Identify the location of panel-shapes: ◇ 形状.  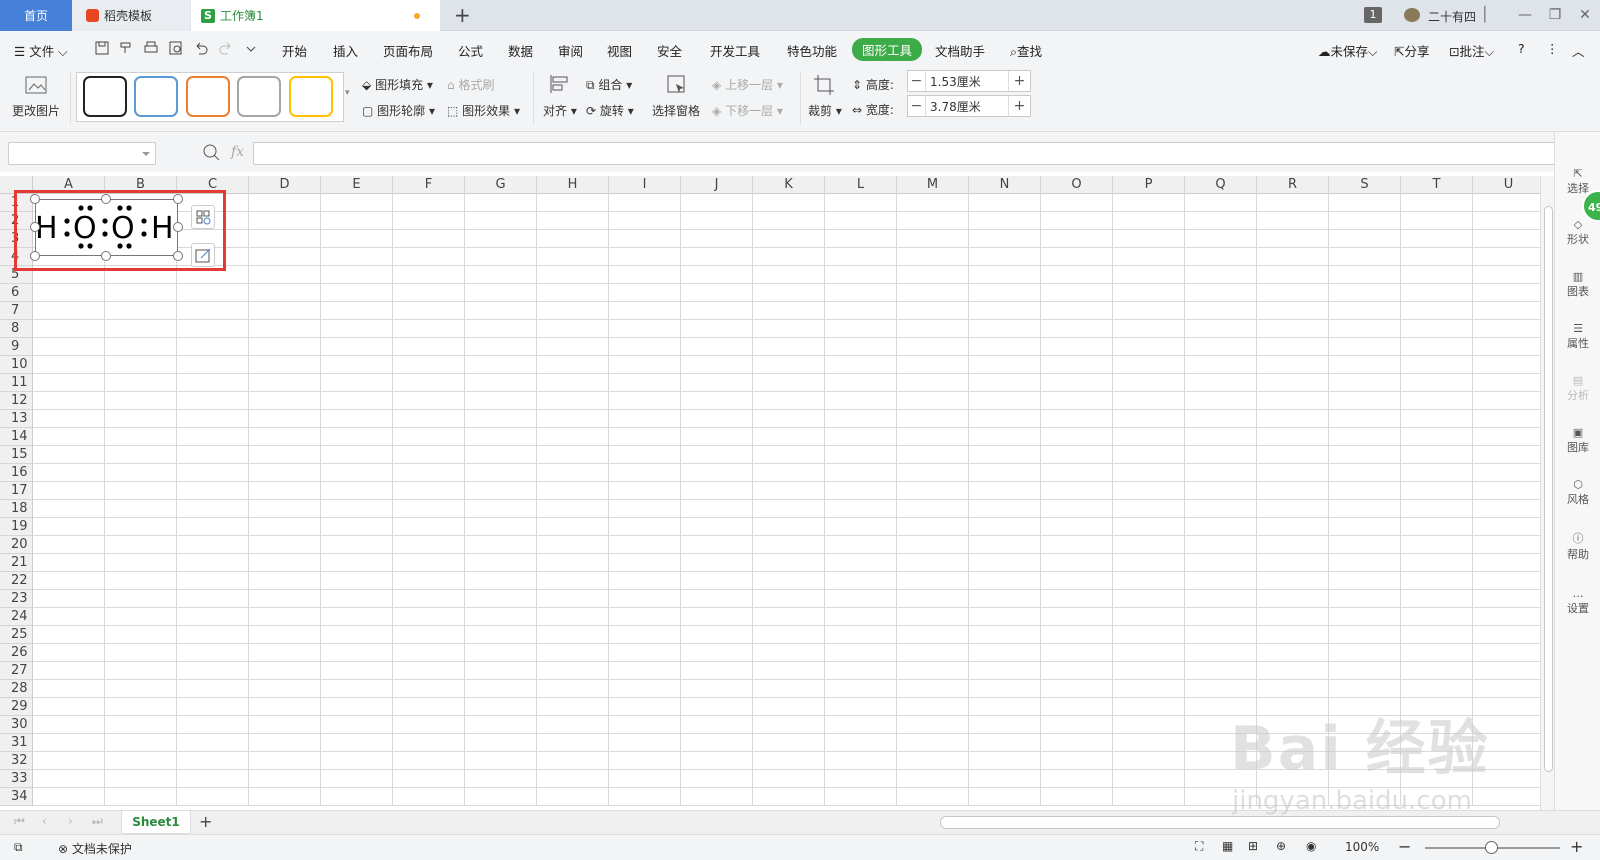
(1577, 232).